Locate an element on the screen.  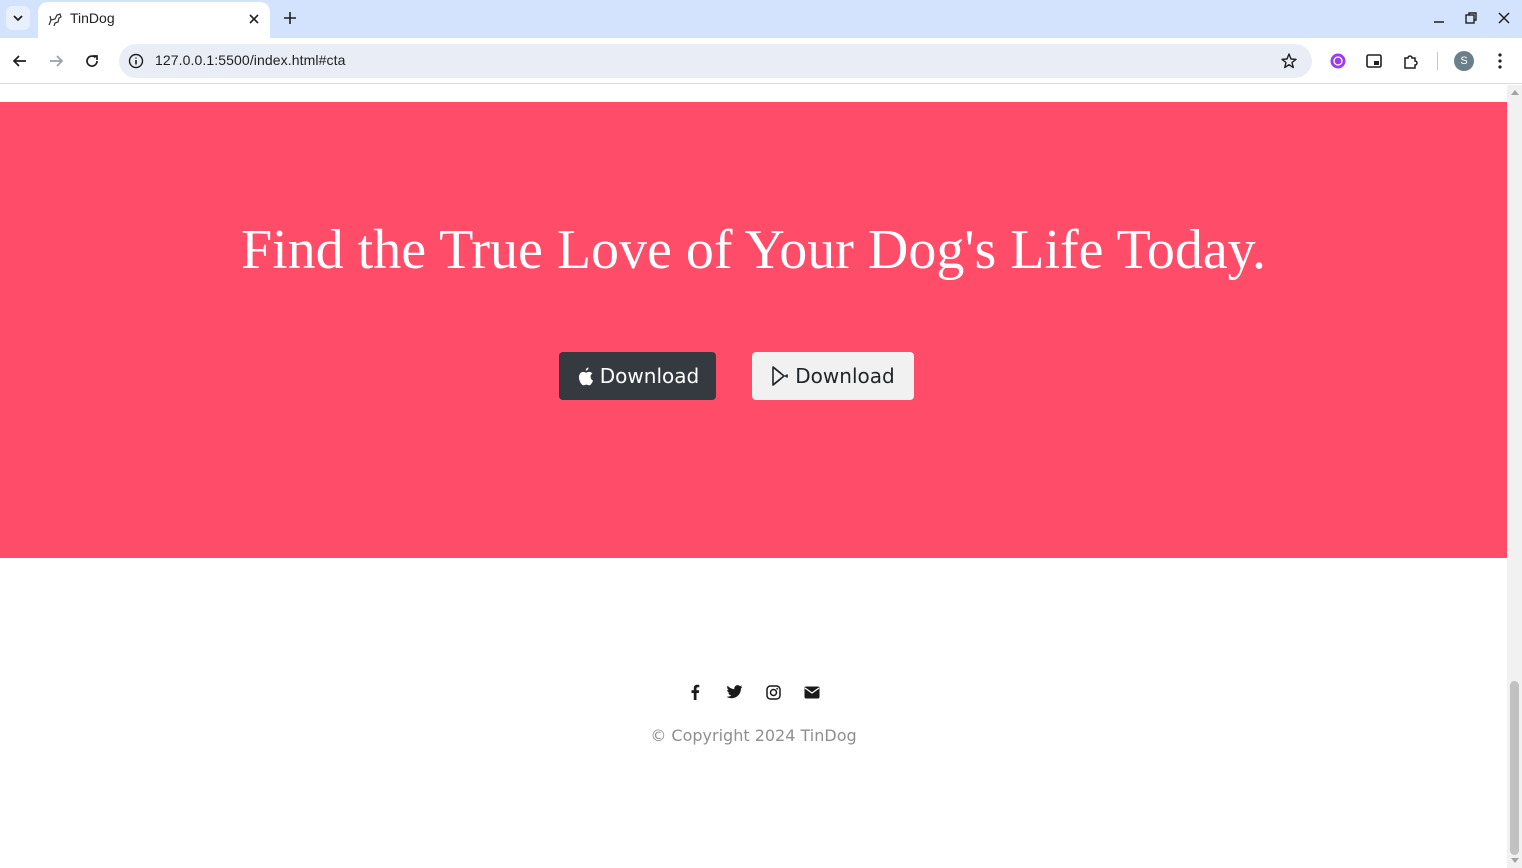
social-icons is located at coordinates (753, 692).